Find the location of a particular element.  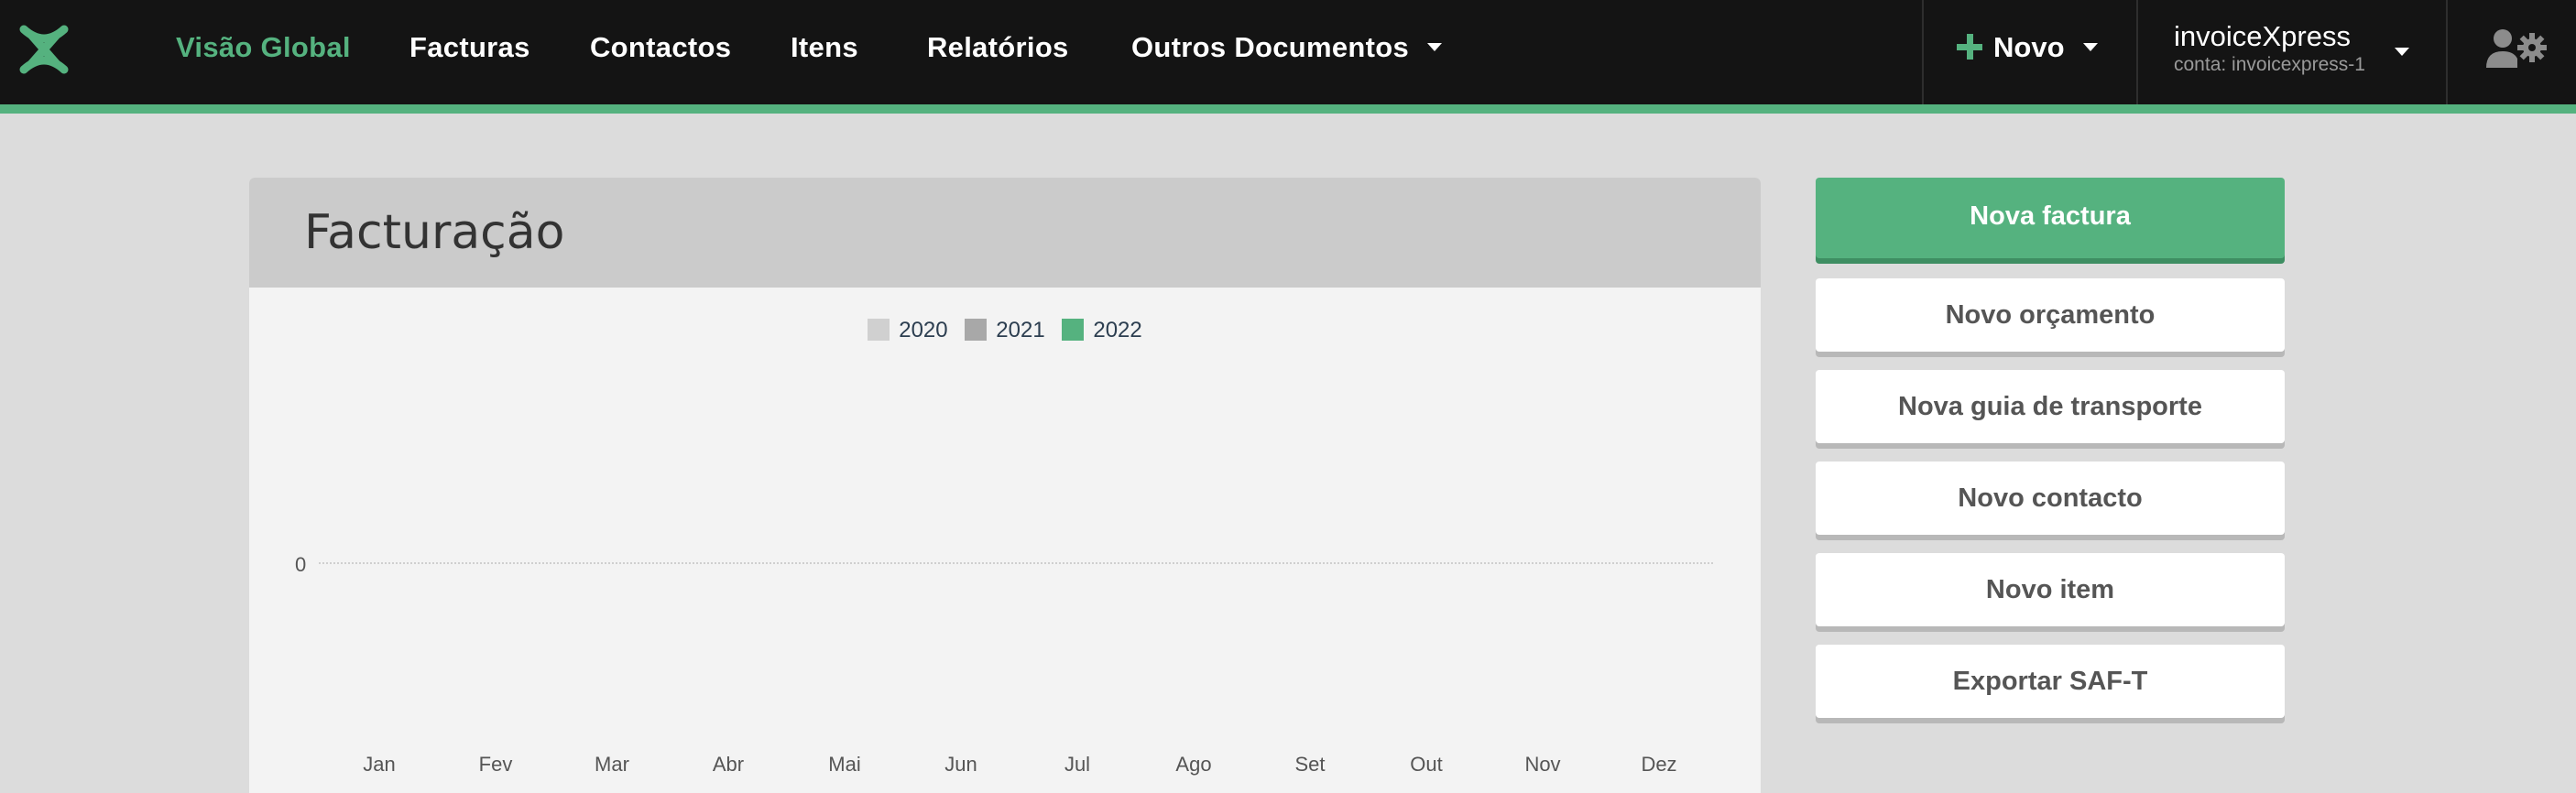

novo-label: Novo is located at coordinates (2029, 47).